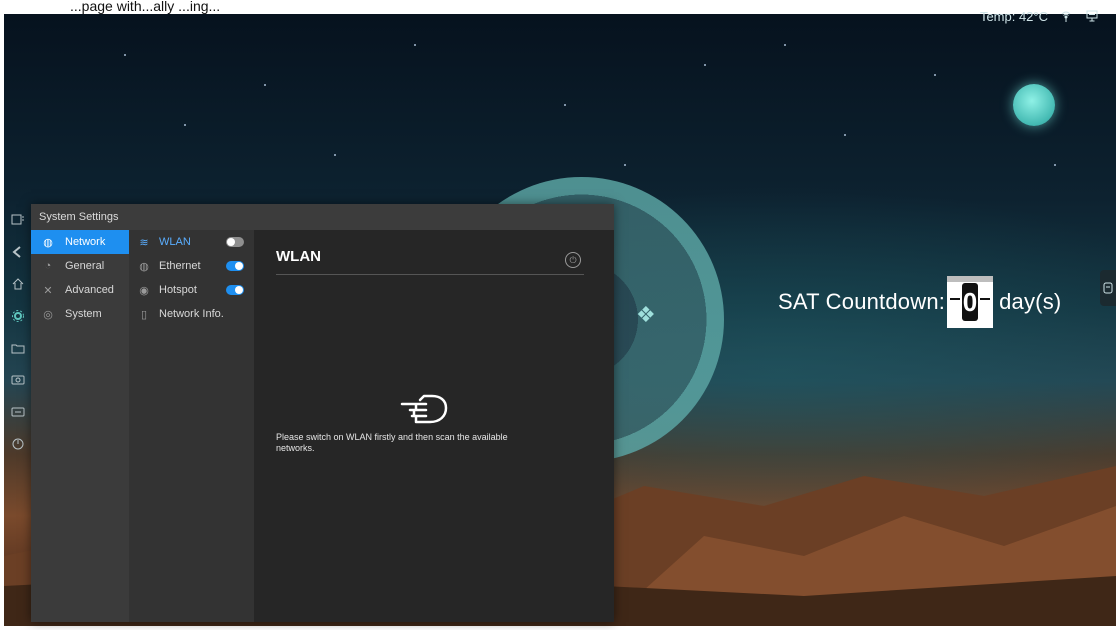 This screenshot has width=1116, height=630. Describe the element at coordinates (80, 426) in the screenshot. I see `settings-category-list: ◍ Network ◔ General ✕ Advanced ◎ System` at that location.